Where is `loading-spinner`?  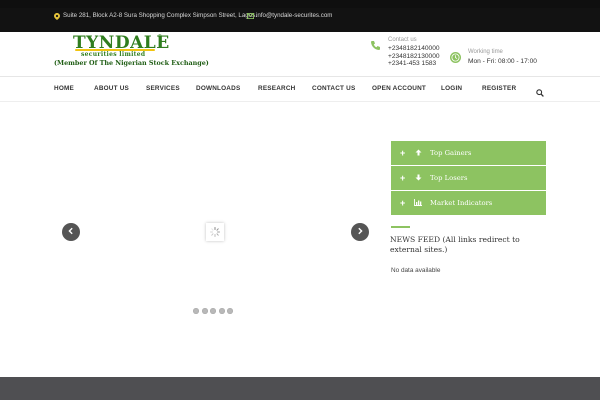
loading-spinner is located at coordinates (215, 232).